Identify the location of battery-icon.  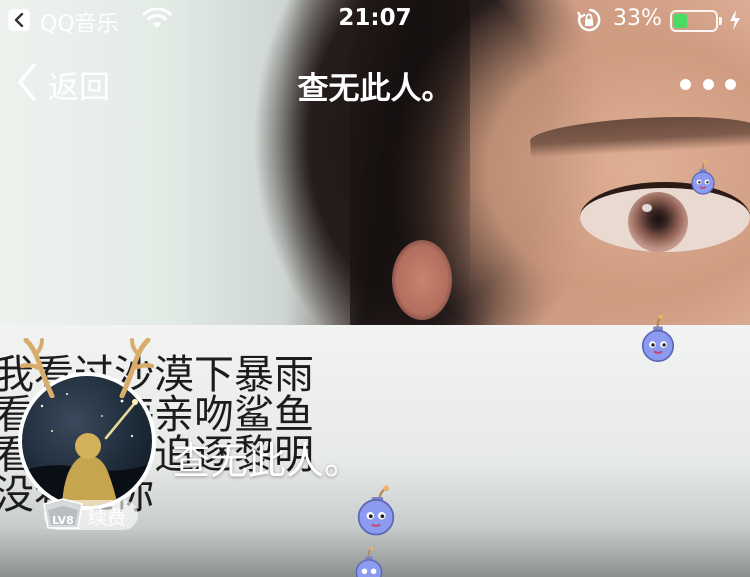
(696, 21).